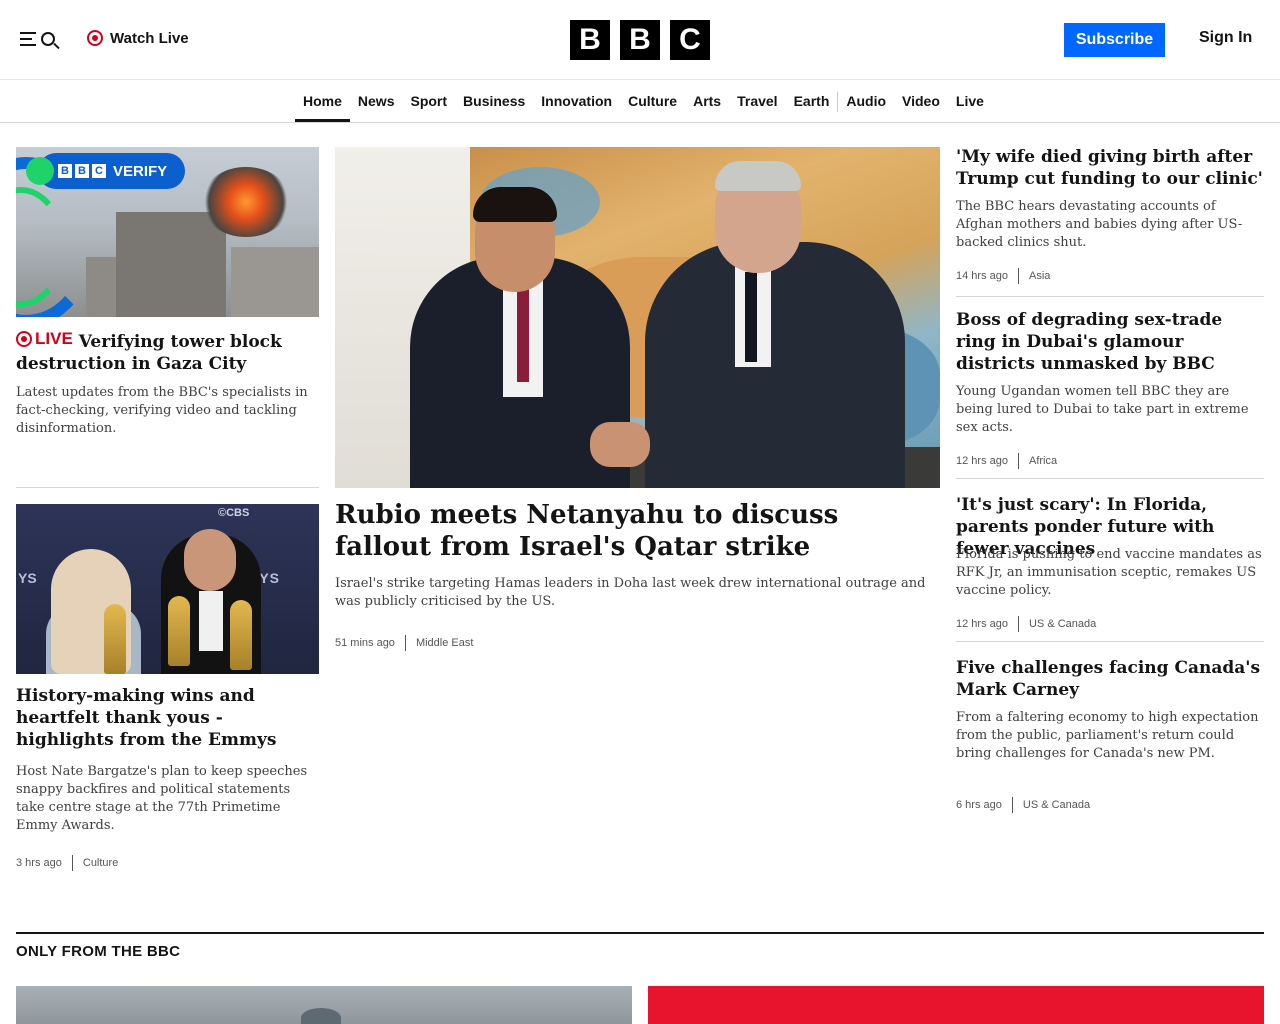 The width and height of the screenshot is (1280, 1024). I want to click on verify-logo-letter: C, so click(99, 171).